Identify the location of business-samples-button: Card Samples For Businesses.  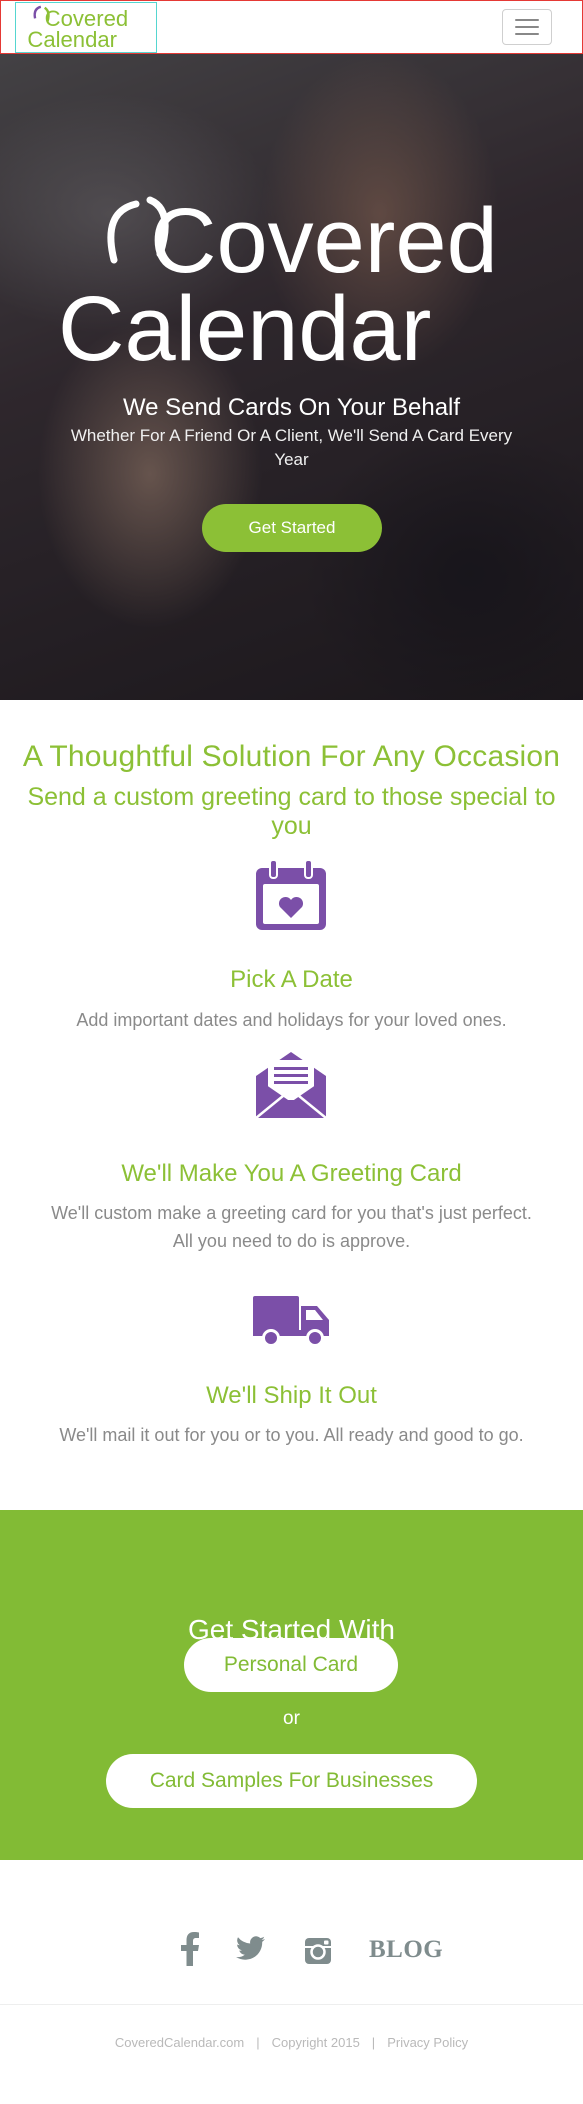
(291, 1781).